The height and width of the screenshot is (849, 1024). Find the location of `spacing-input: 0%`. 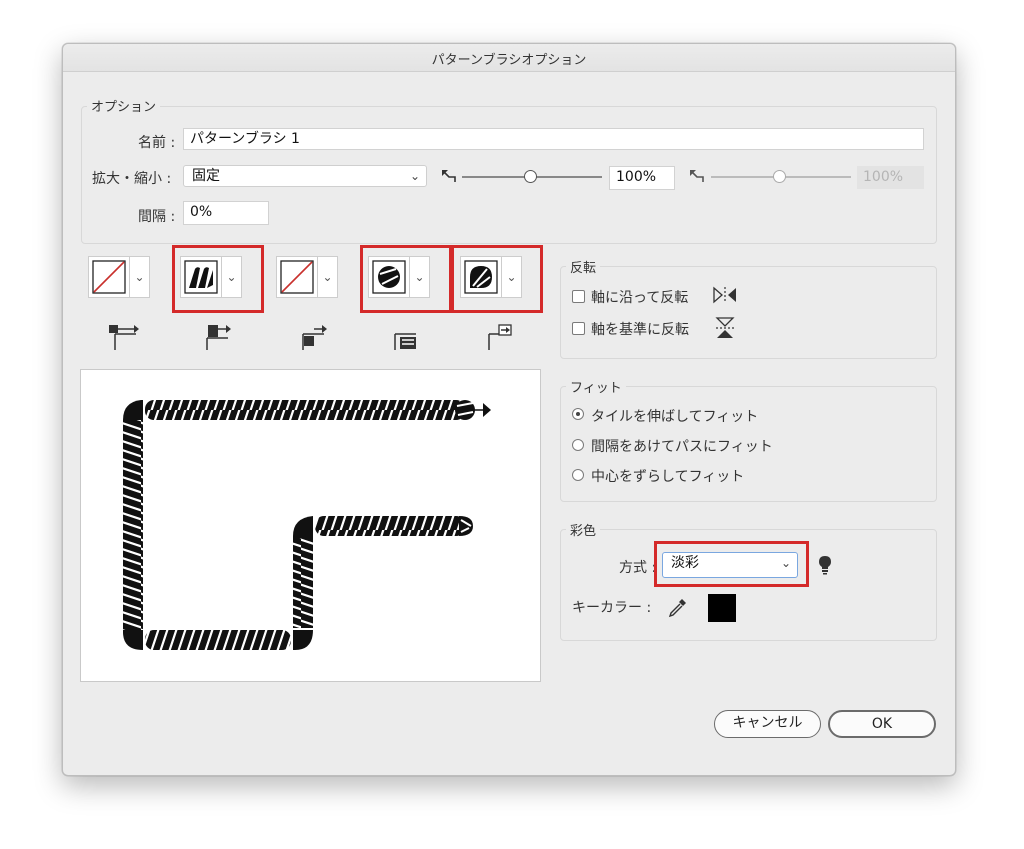

spacing-input: 0% is located at coordinates (226, 213).